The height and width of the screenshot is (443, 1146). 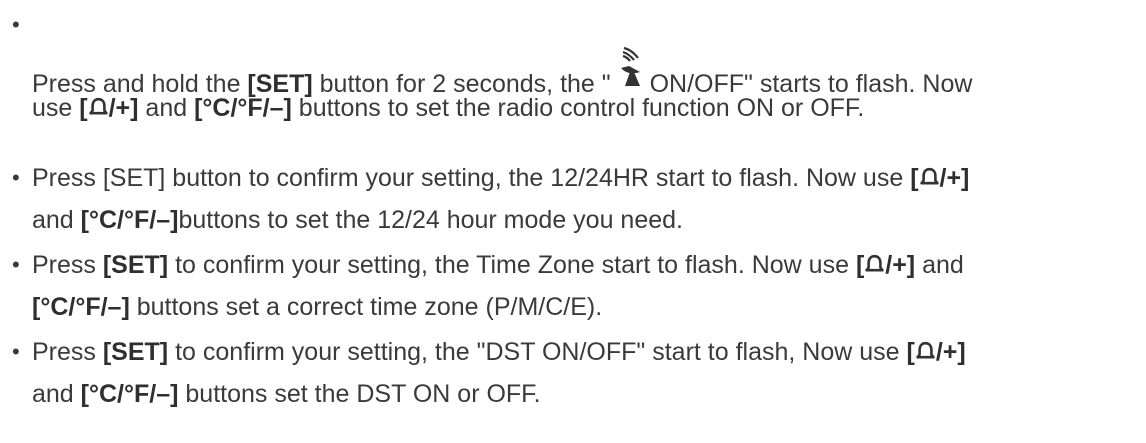 What do you see at coordinates (630, 66) in the screenshot?
I see `satellite-dish-icon` at bounding box center [630, 66].